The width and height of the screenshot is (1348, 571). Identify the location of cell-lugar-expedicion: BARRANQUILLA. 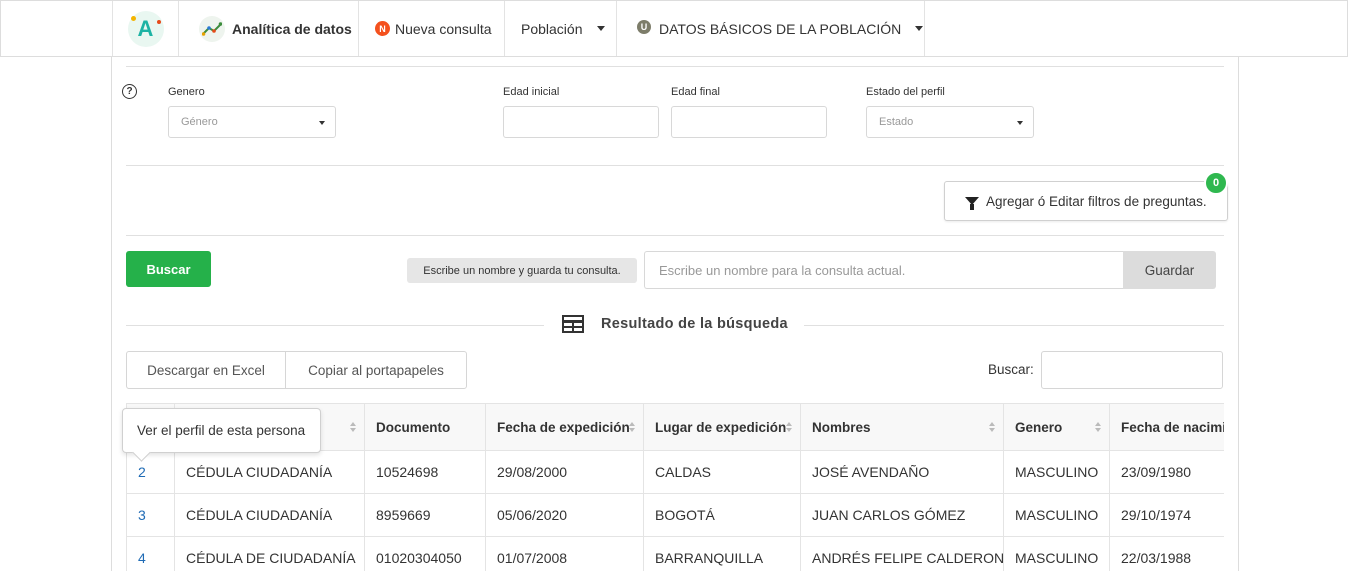
(722, 553).